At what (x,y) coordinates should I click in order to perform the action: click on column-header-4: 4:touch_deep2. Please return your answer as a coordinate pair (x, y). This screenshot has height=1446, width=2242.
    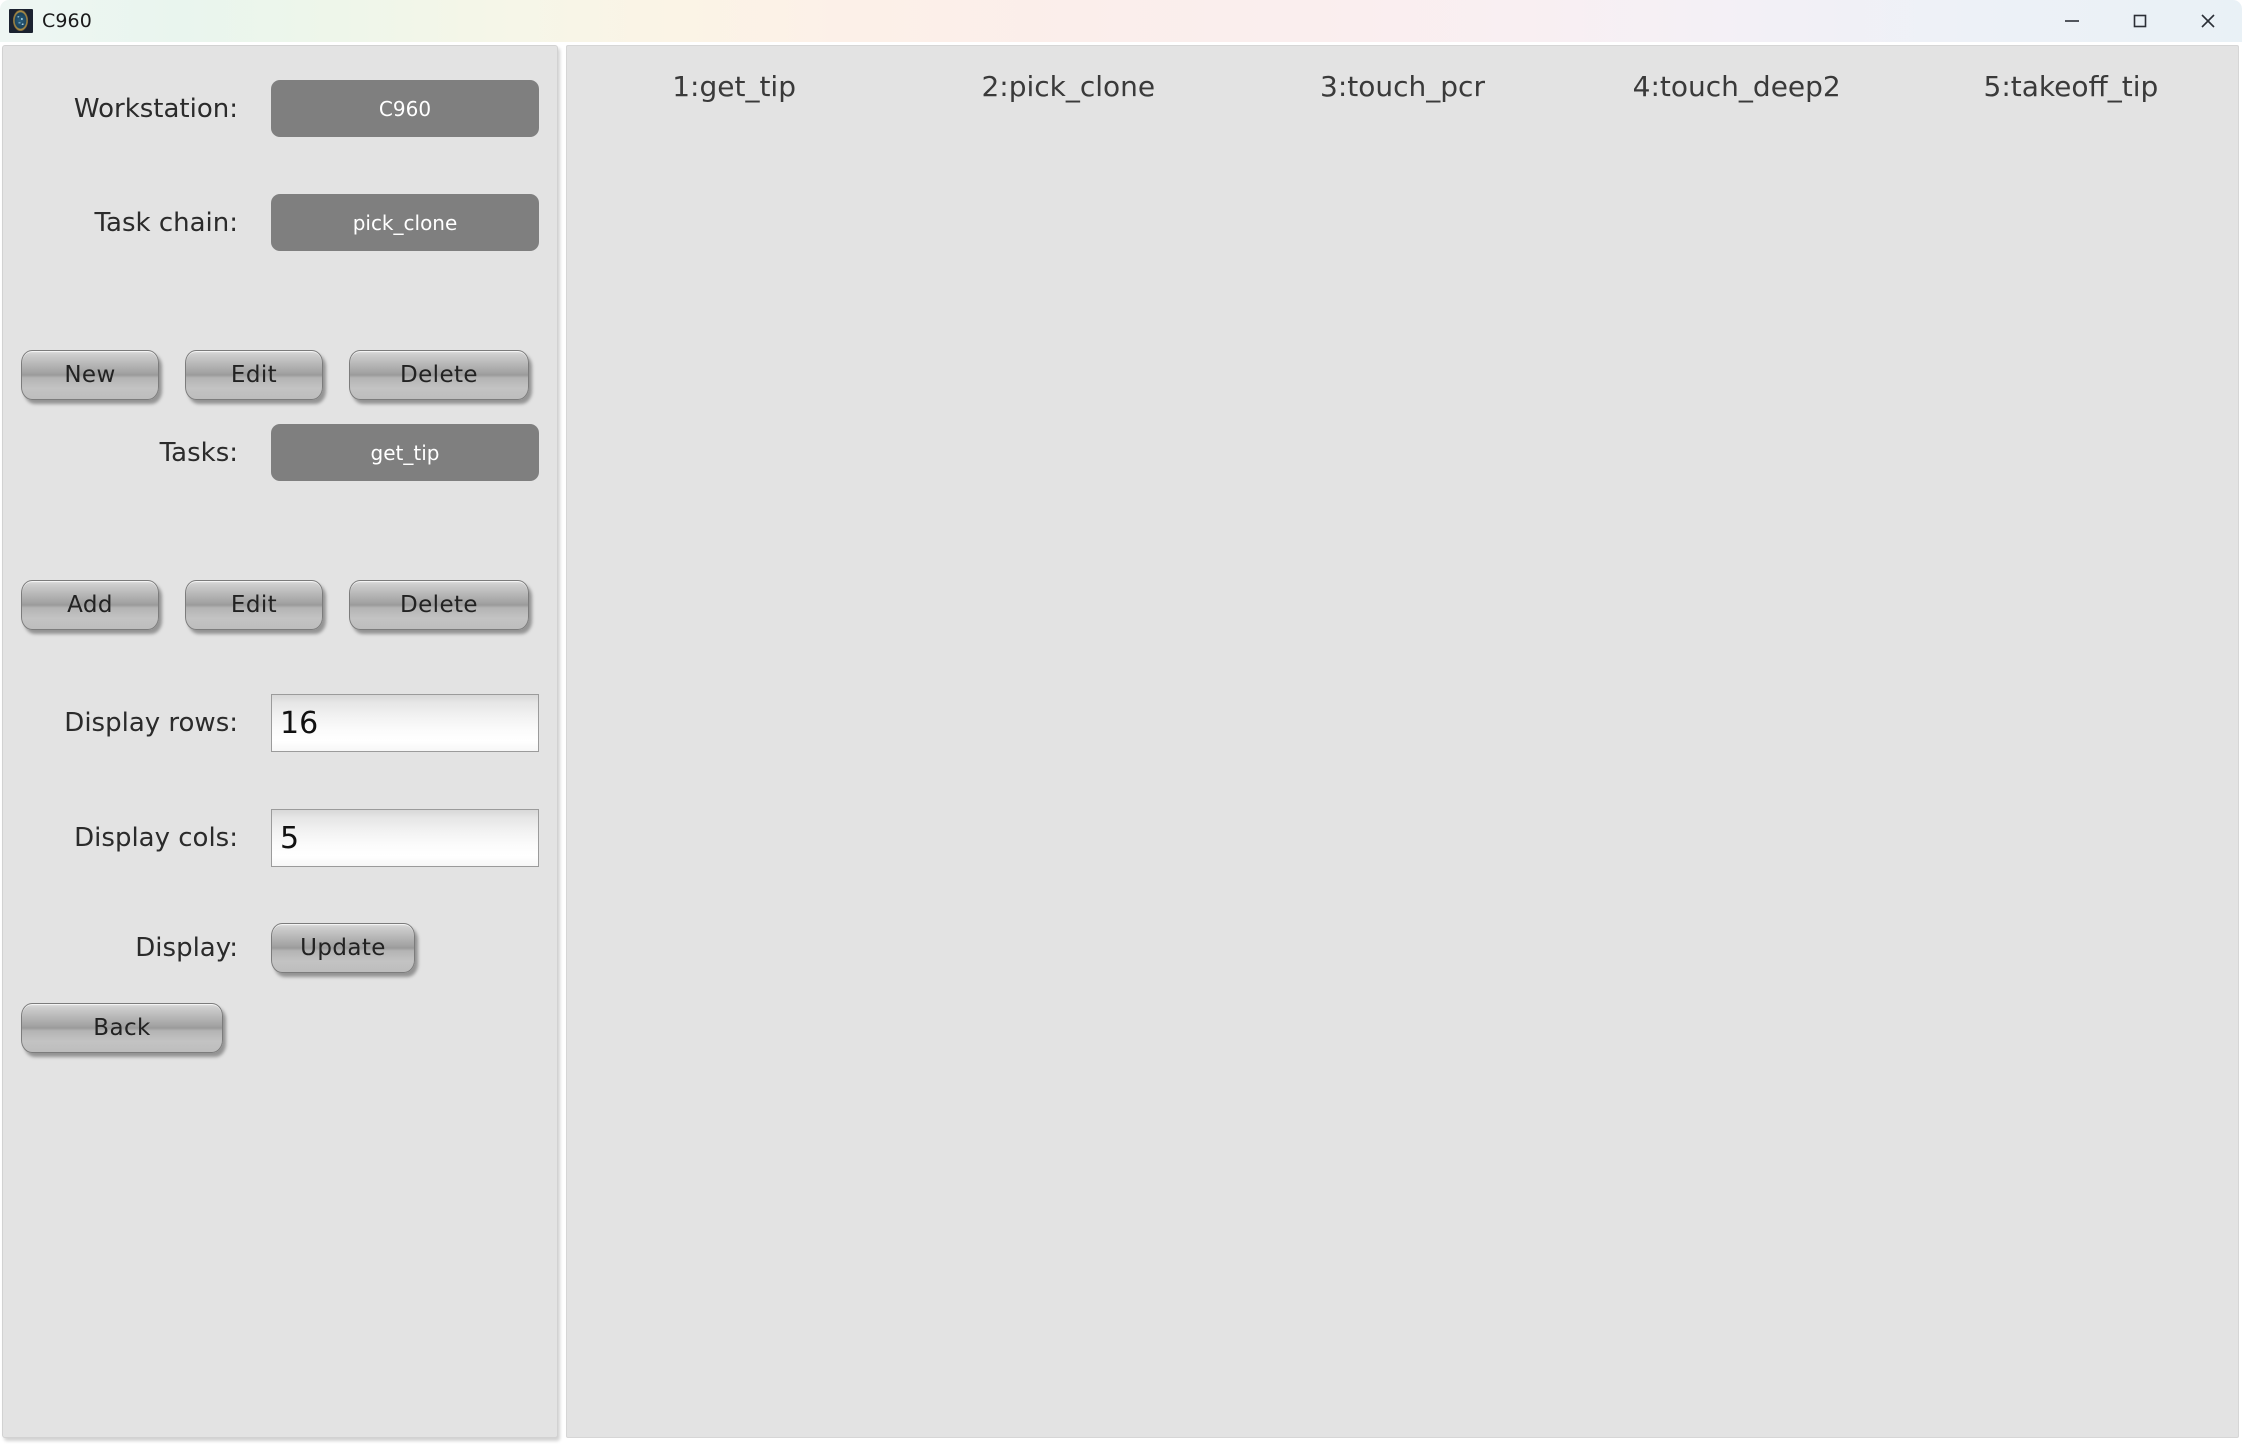
    Looking at the image, I should click on (1737, 86).